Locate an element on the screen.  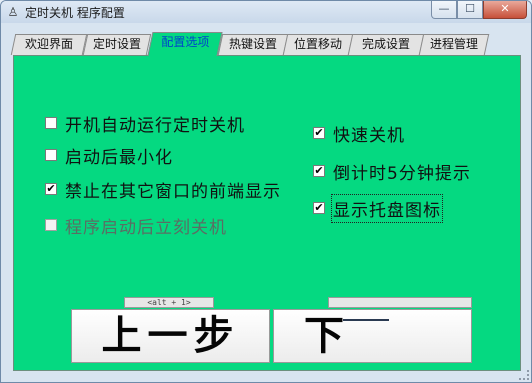
fast-shutdown-label: 快速关机 is located at coordinates (369, 135).